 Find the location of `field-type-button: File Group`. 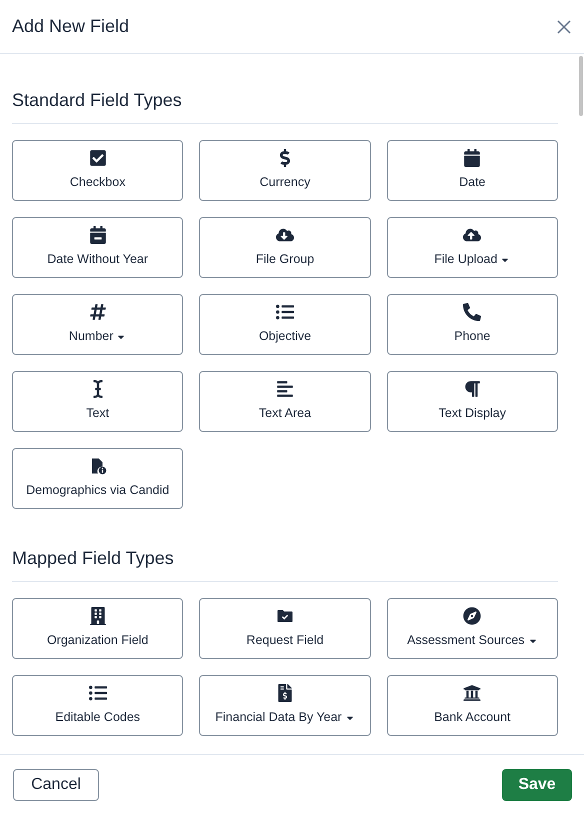

field-type-button: File Group is located at coordinates (285, 247).